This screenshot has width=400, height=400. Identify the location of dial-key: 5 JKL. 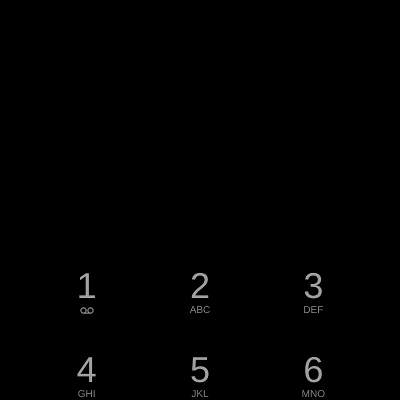
(200, 376).